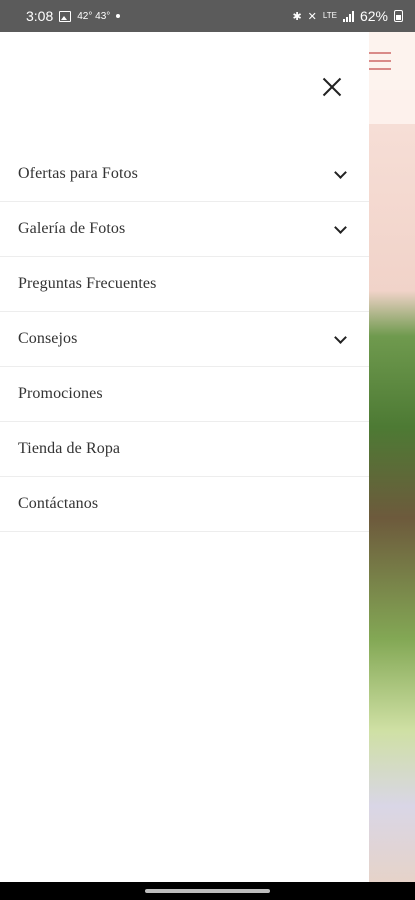  What do you see at coordinates (118, 16) in the screenshot?
I see `more-notifications-dot-icon` at bounding box center [118, 16].